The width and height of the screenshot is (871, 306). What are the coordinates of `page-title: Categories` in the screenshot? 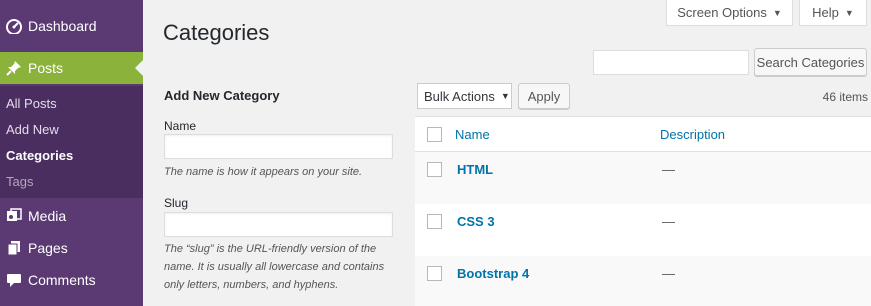 It's located at (216, 32).